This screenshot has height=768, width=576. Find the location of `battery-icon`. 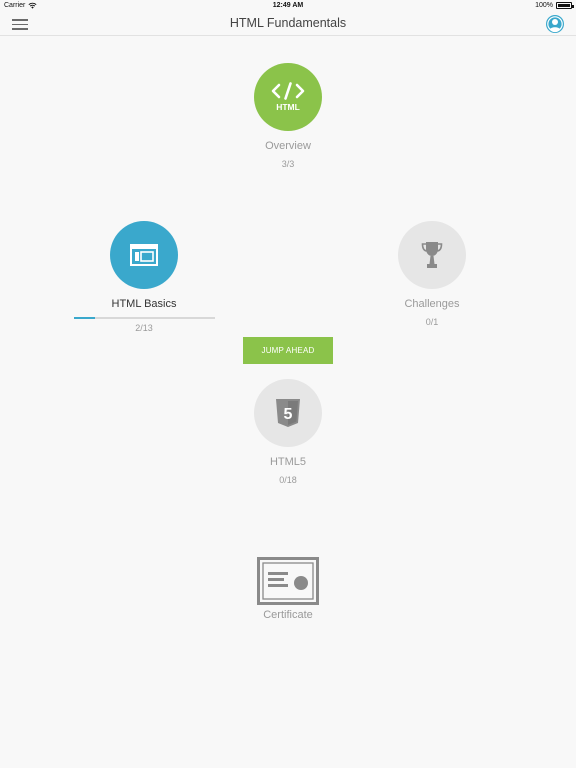

battery-icon is located at coordinates (565, 5).